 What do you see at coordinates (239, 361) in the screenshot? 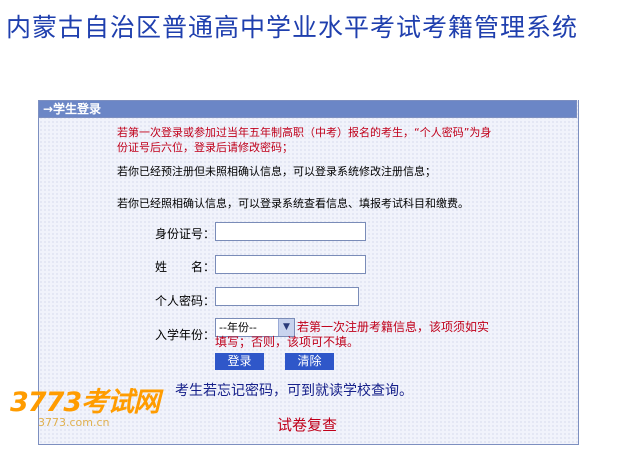
I see `login-button: 登录` at bounding box center [239, 361].